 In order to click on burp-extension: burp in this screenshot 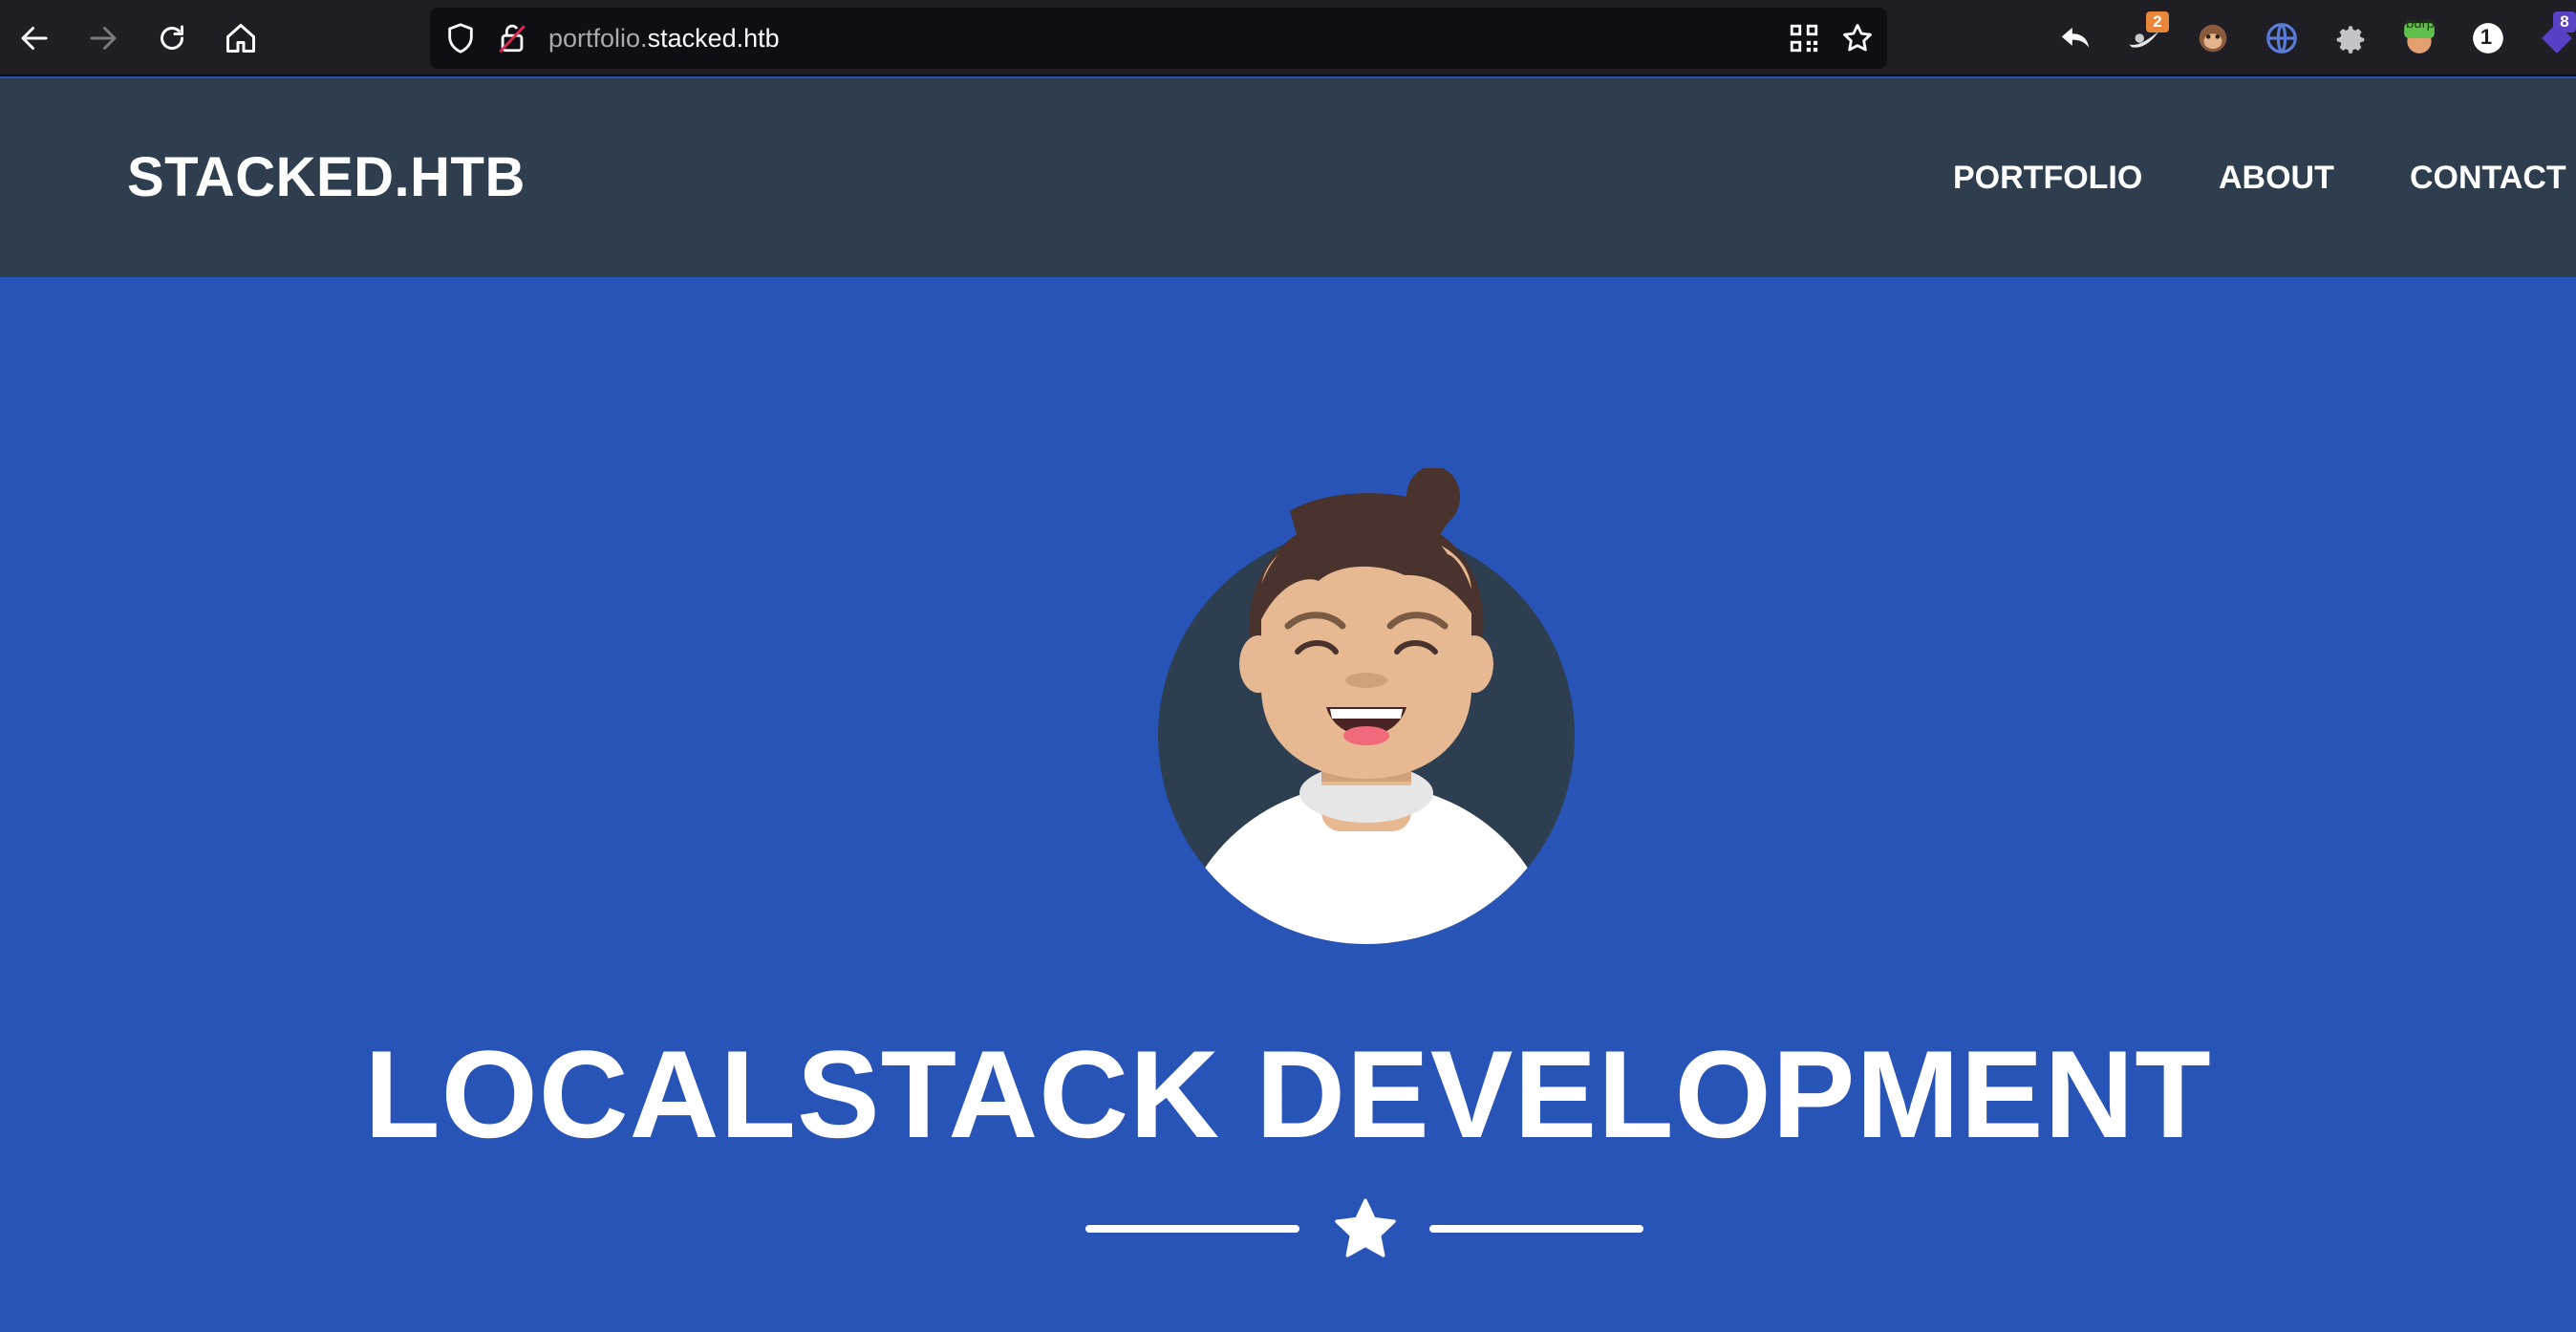, I will do `click(2419, 37)`.